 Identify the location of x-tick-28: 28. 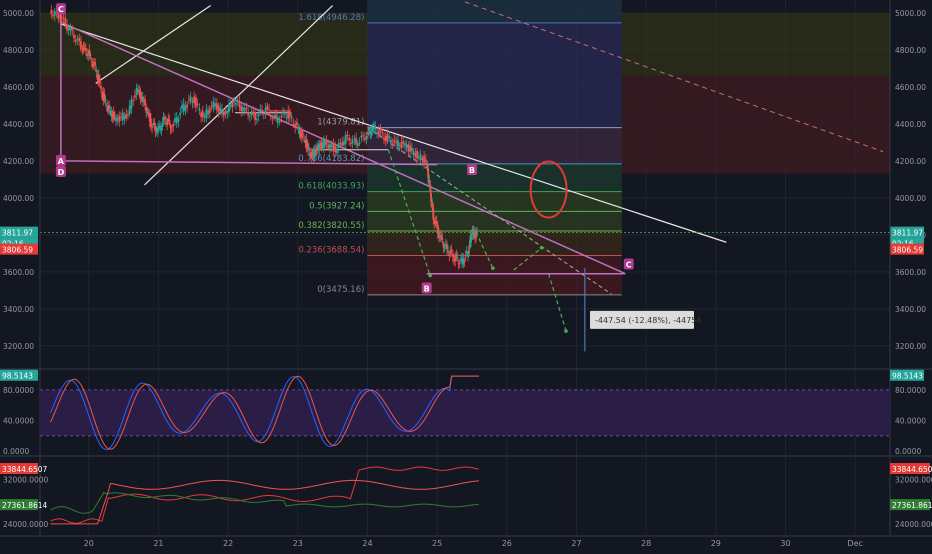
(646, 543).